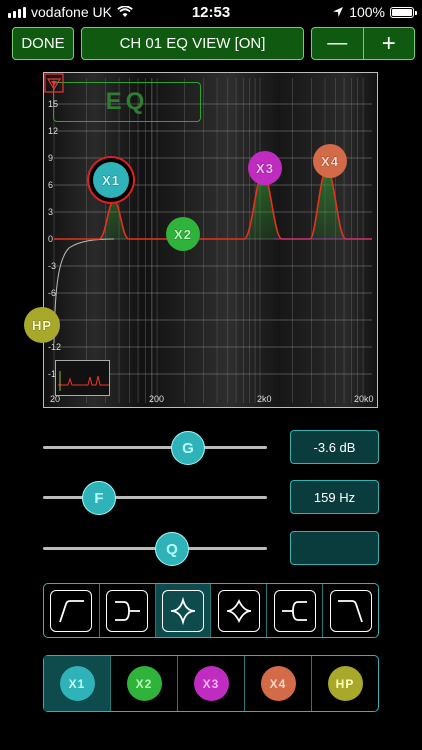 This screenshot has height=750, width=422. I want to click on y-tick-label: 9, so click(51, 158).